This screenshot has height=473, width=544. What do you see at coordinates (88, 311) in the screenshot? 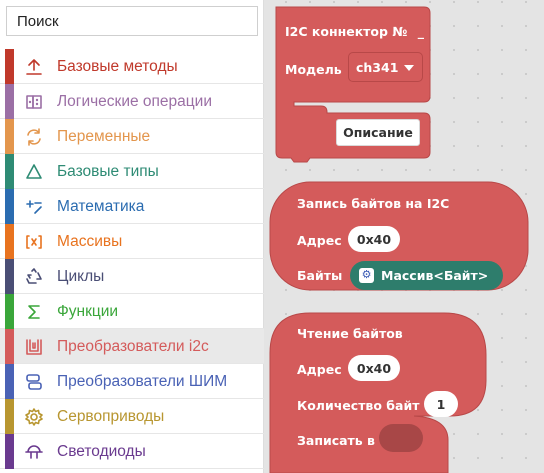
I see `category-label: Функции` at bounding box center [88, 311].